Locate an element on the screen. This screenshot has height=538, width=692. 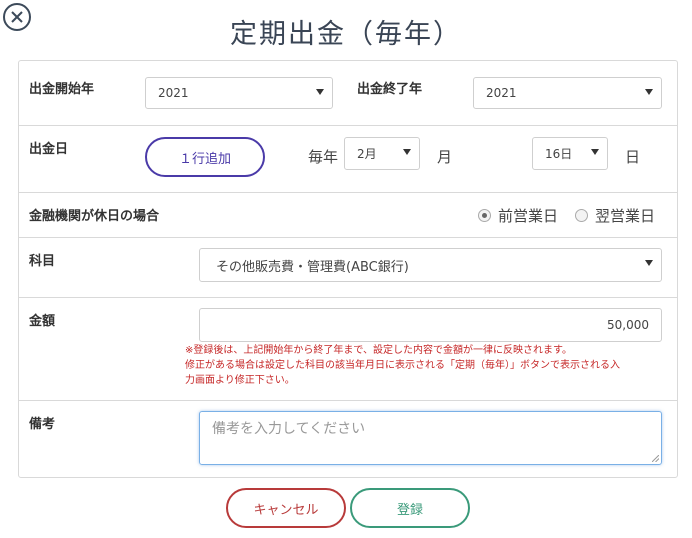
radio-checked-icon is located at coordinates (484, 215).